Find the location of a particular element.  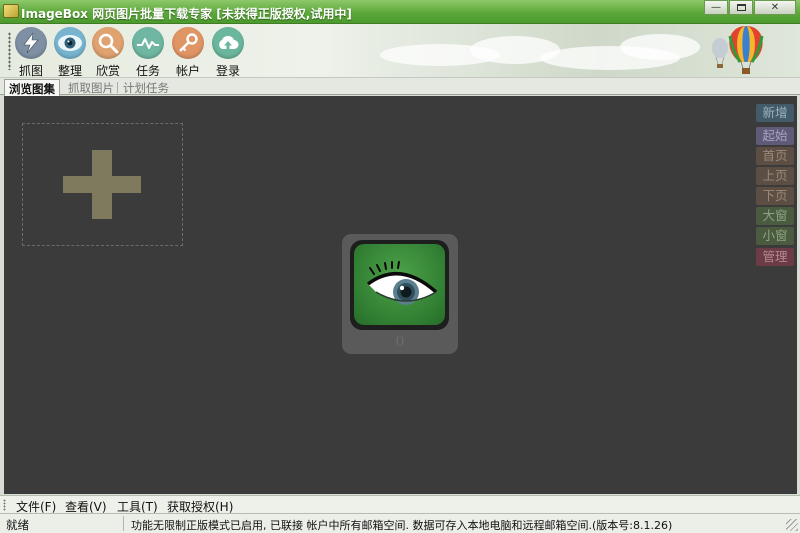

tab-bar: 浏览图集 抓取图片 计划任务 is located at coordinates (400, 86).